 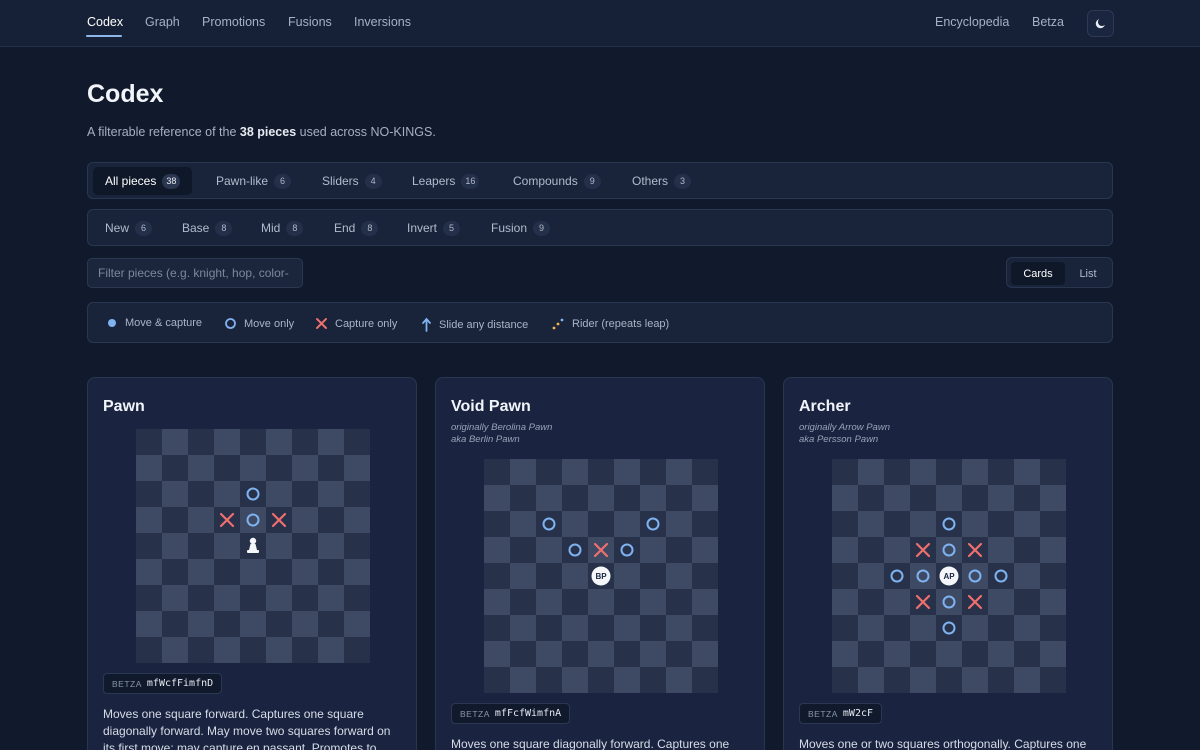 I want to click on filter-invert: Invert 5, so click(x=434, y=228).